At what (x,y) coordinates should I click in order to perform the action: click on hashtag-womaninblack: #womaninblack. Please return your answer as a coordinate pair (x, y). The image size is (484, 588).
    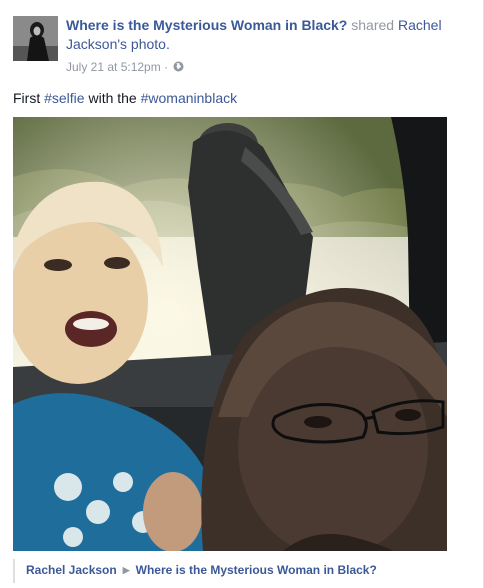
    Looking at the image, I should click on (189, 98).